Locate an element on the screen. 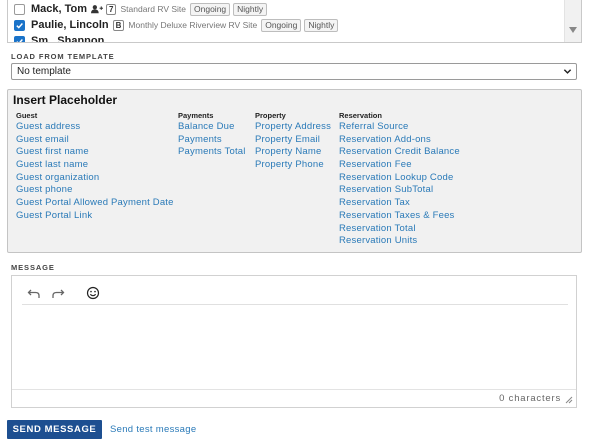  placeholder-link: Guest email is located at coordinates (95, 140).